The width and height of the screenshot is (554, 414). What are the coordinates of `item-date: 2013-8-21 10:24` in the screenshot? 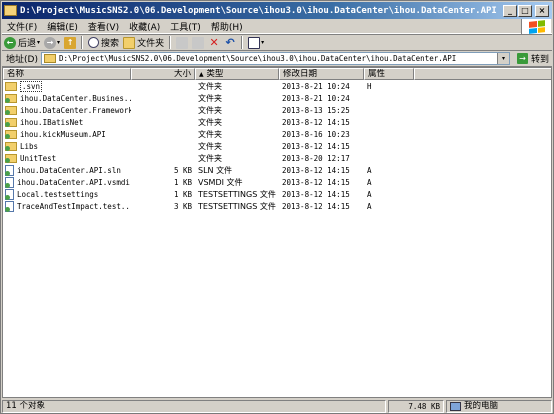 It's located at (316, 86).